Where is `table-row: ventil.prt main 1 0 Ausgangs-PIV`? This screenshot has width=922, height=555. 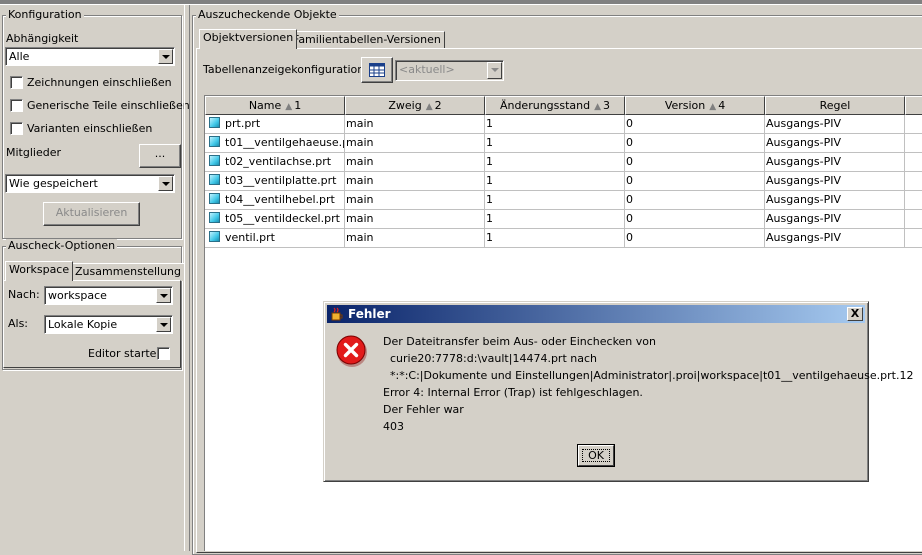
table-row: ventil.prt main 1 0 Ausgangs-PIV is located at coordinates (563, 238).